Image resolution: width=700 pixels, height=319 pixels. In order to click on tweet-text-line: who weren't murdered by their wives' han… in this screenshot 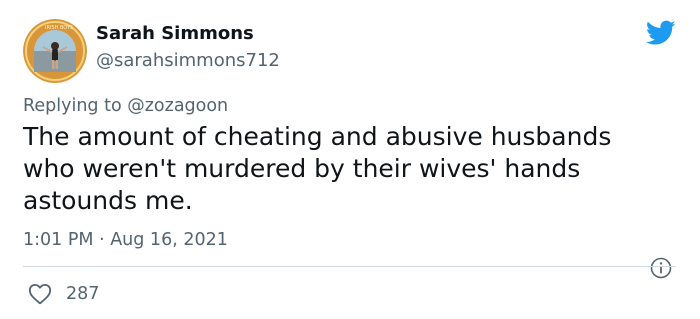, I will do `click(302, 168)`.